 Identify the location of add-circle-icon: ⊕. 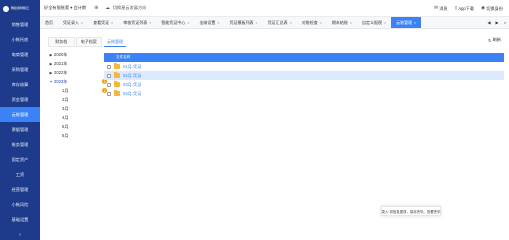
(96, 8).